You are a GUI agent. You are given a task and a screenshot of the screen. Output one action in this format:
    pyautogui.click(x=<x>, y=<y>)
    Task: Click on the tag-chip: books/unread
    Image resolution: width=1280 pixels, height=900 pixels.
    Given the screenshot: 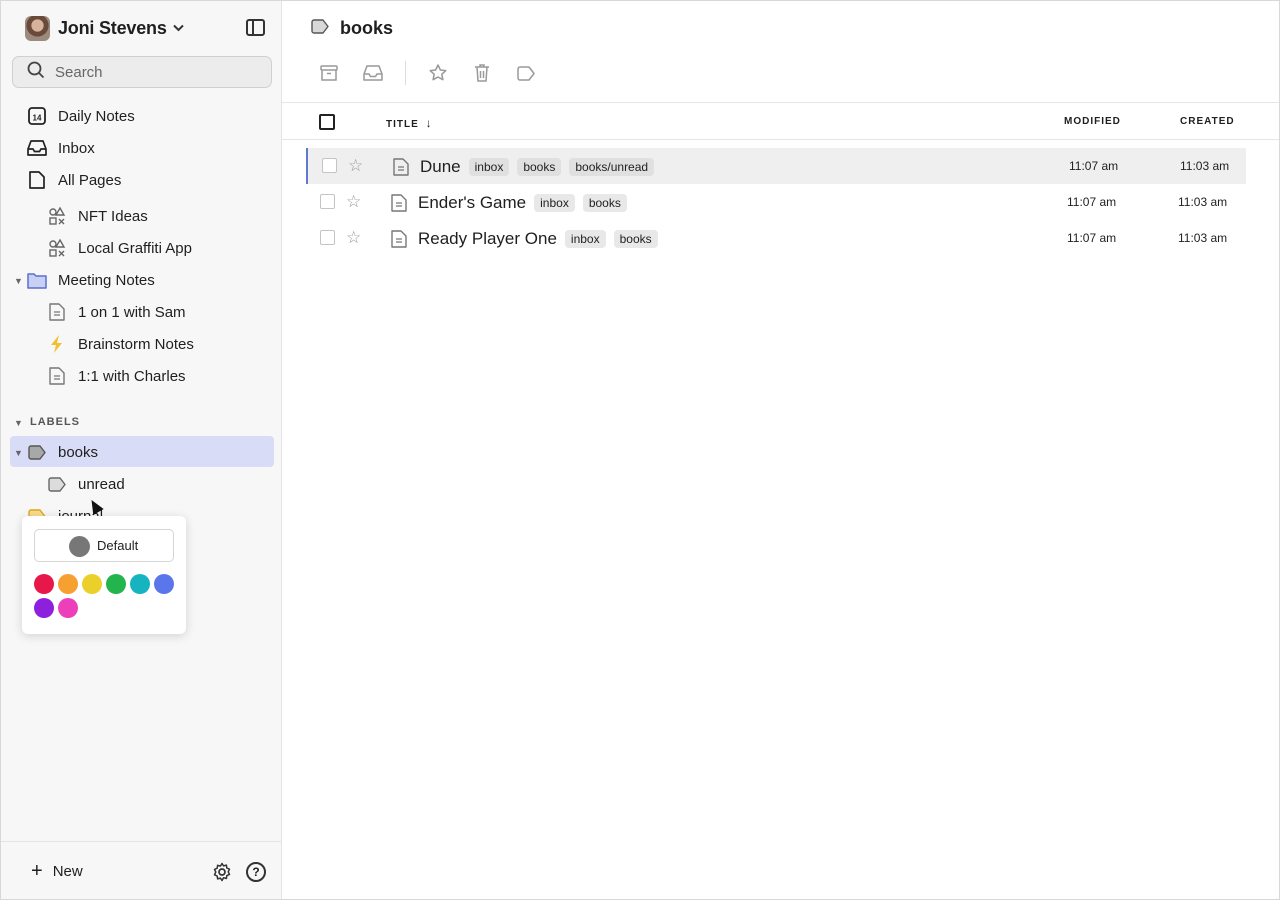 What is the action you would take?
    pyautogui.click(x=612, y=167)
    